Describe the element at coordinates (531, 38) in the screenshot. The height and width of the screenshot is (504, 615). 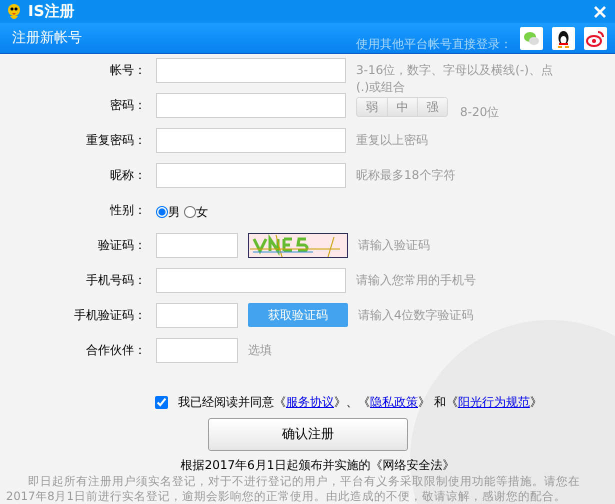
I see `wechat-icon` at that location.